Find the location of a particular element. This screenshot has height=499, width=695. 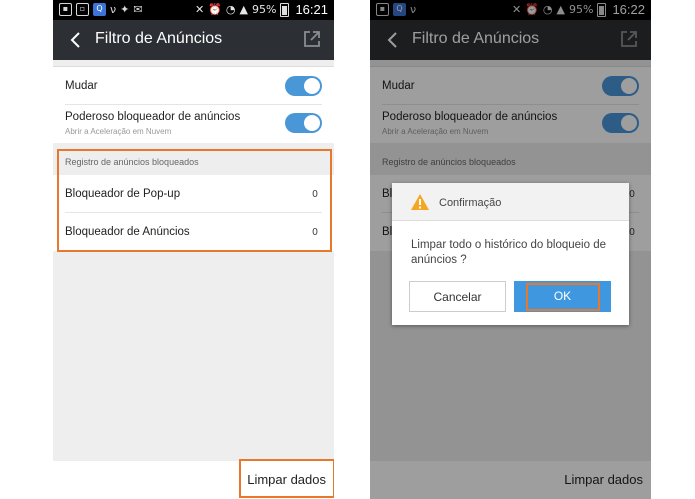

search-app-notification-icon: Q is located at coordinates (99, 9).